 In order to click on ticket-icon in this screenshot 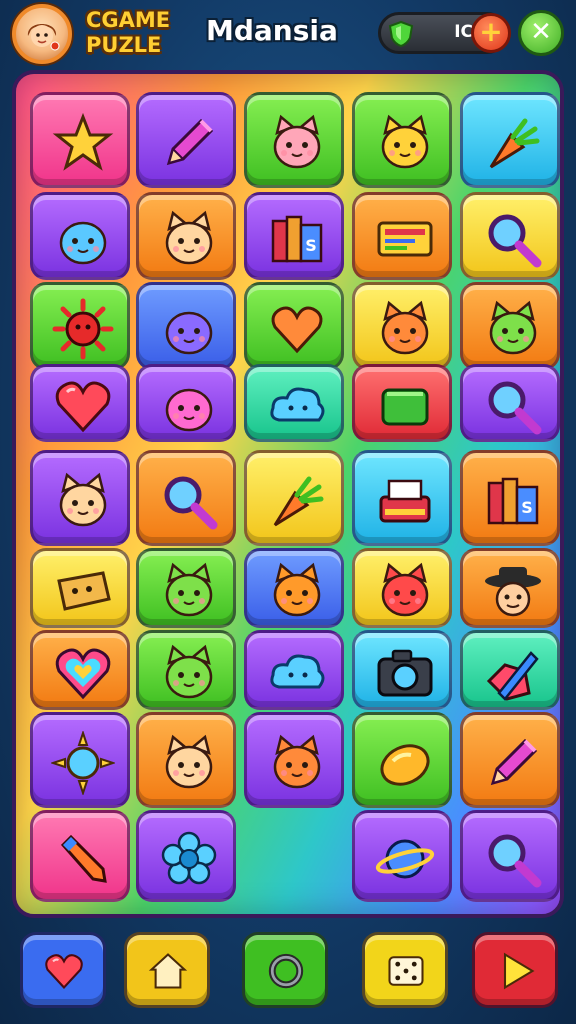, I will do `click(405, 239)`.